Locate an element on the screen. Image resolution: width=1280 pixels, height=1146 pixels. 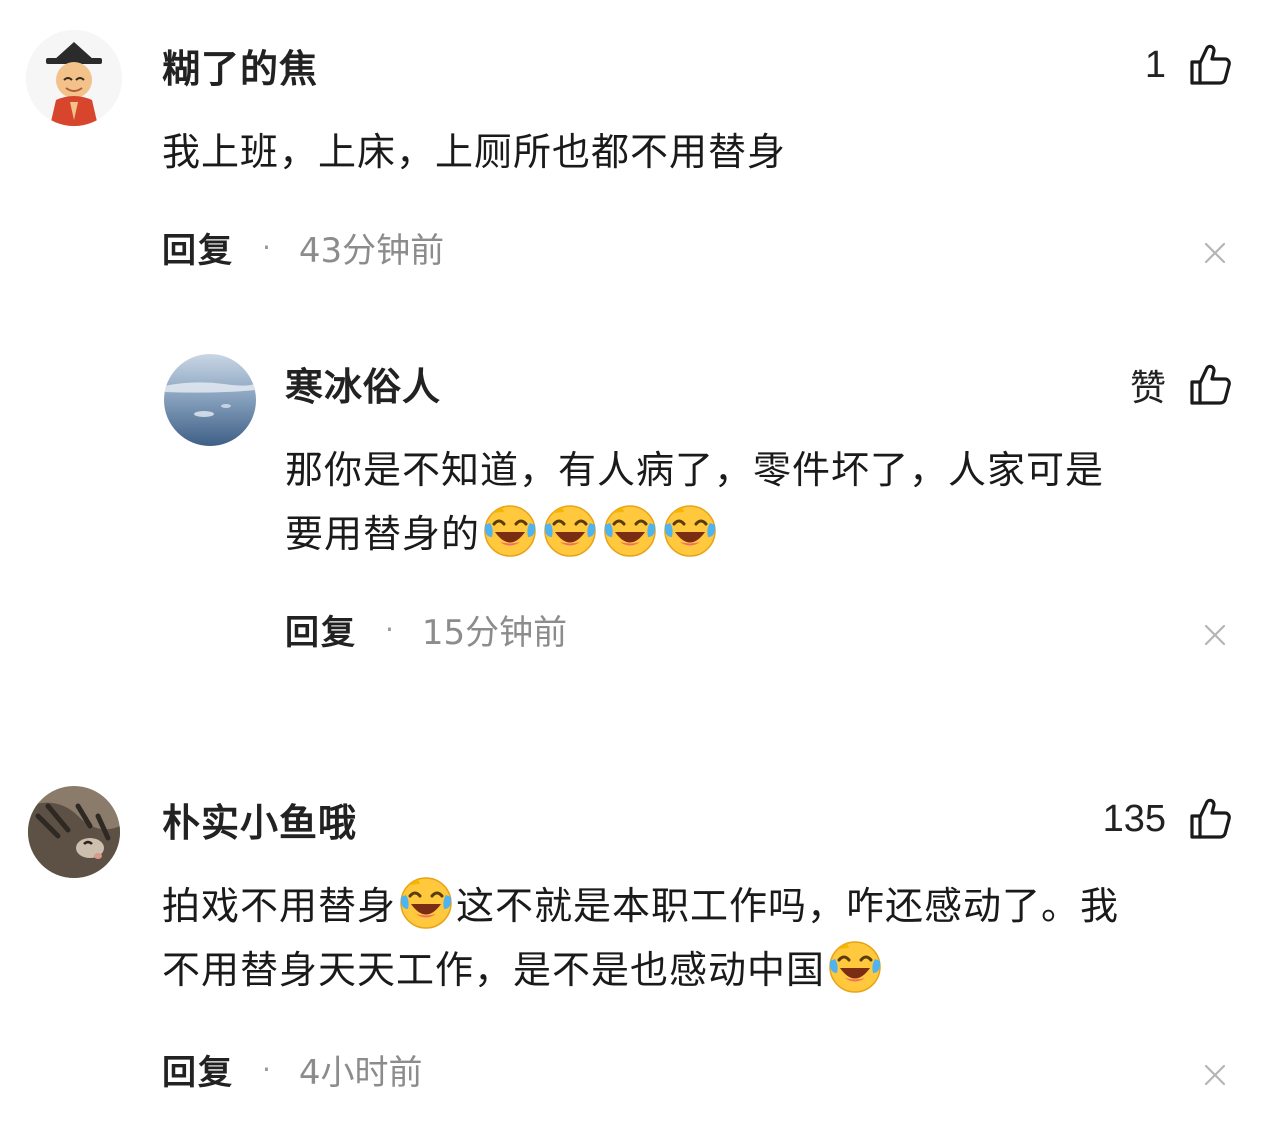
timestamp: 43分钟前 is located at coordinates (371, 250).